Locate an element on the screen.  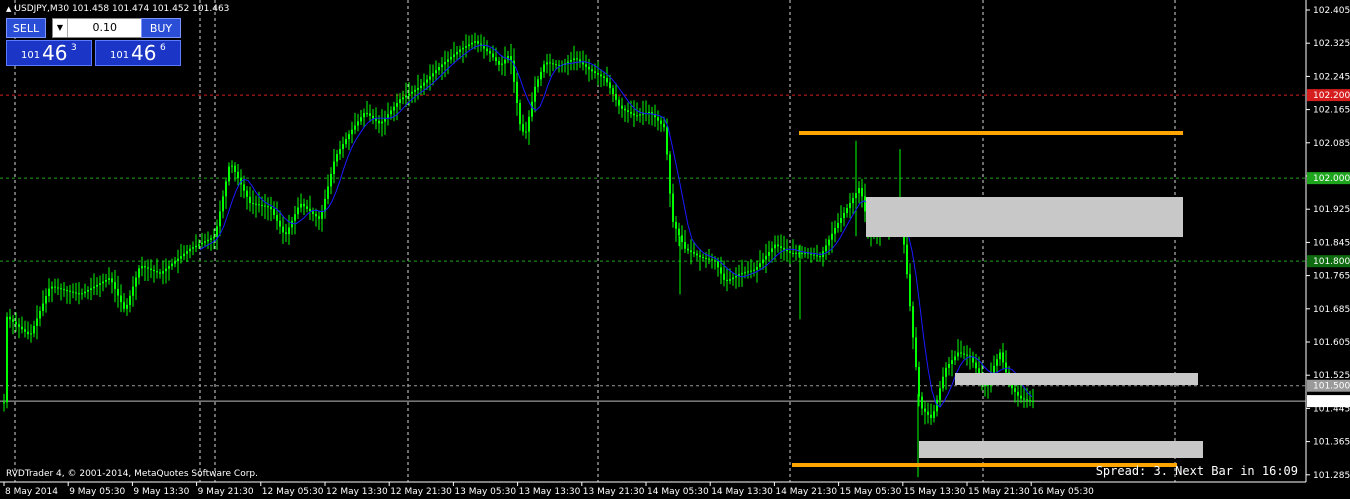
level-green1-label: 102.000 is located at coordinates (1331, 179).